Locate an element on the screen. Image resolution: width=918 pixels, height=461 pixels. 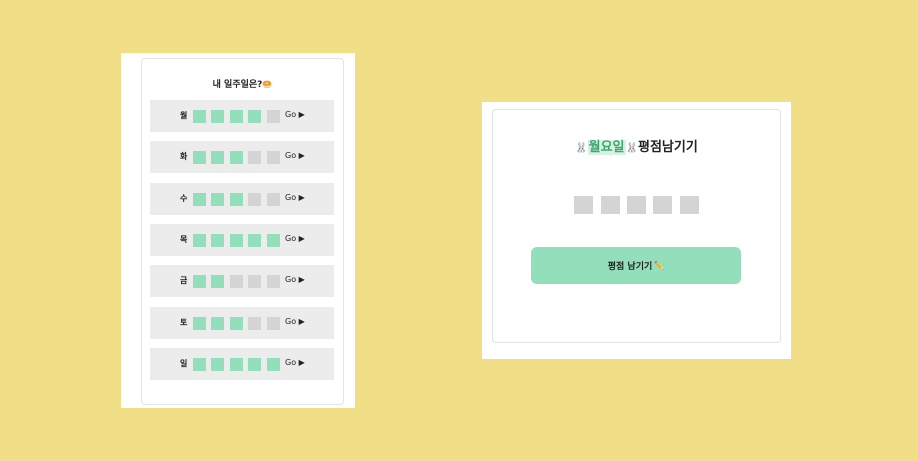
day-row: 일 Go ▶ is located at coordinates (242, 364).